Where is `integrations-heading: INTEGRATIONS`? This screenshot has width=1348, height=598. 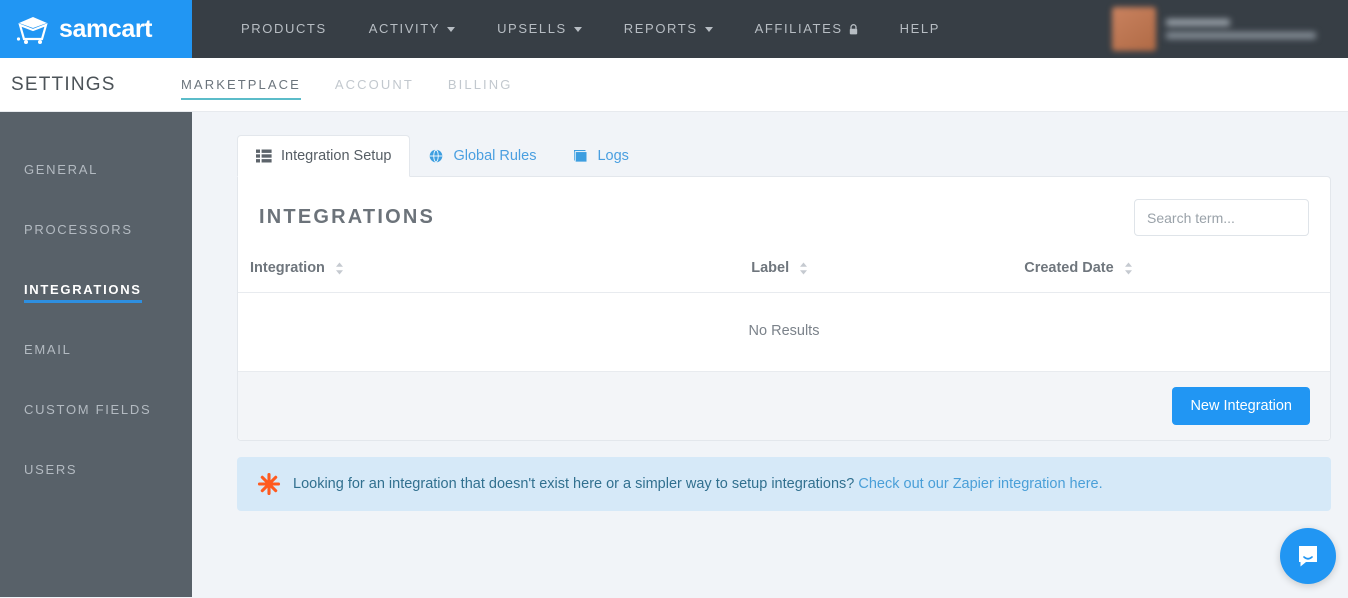
integrations-heading: INTEGRATIONS is located at coordinates (347, 217).